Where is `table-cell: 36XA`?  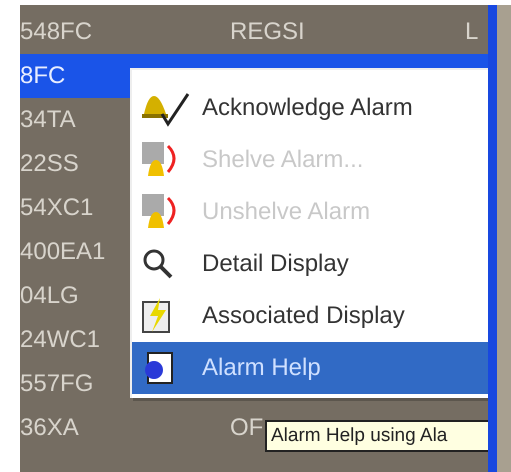 table-cell: 36XA is located at coordinates (49, 427).